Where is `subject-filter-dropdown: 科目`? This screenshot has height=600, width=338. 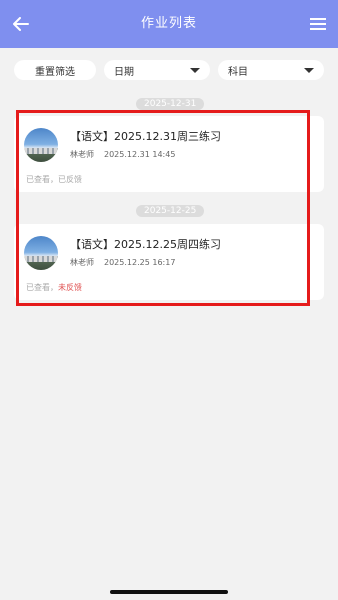
subject-filter-dropdown: 科目 is located at coordinates (271, 70).